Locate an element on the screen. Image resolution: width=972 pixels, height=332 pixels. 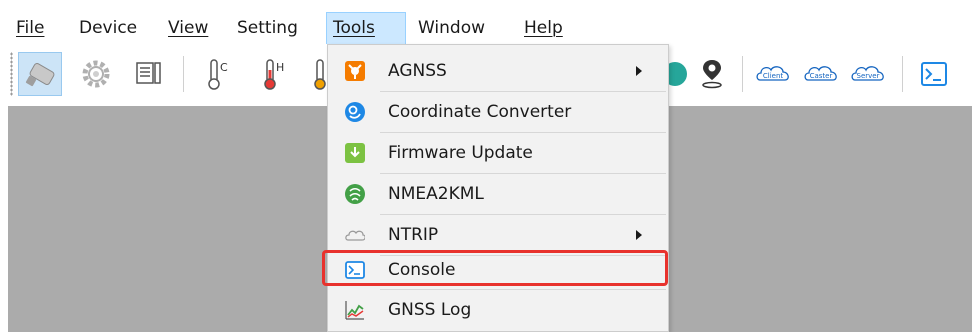
menu-file-label: File is located at coordinates (30, 28).